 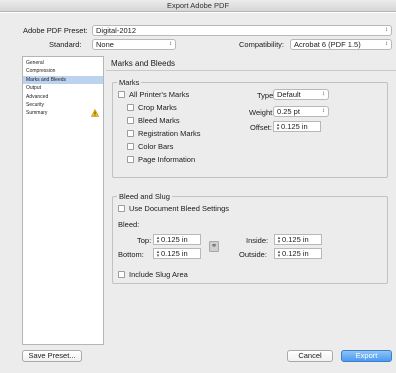 What do you see at coordinates (301, 111) in the screenshot?
I see `weight-select: 0.25 pt ↕` at bounding box center [301, 111].